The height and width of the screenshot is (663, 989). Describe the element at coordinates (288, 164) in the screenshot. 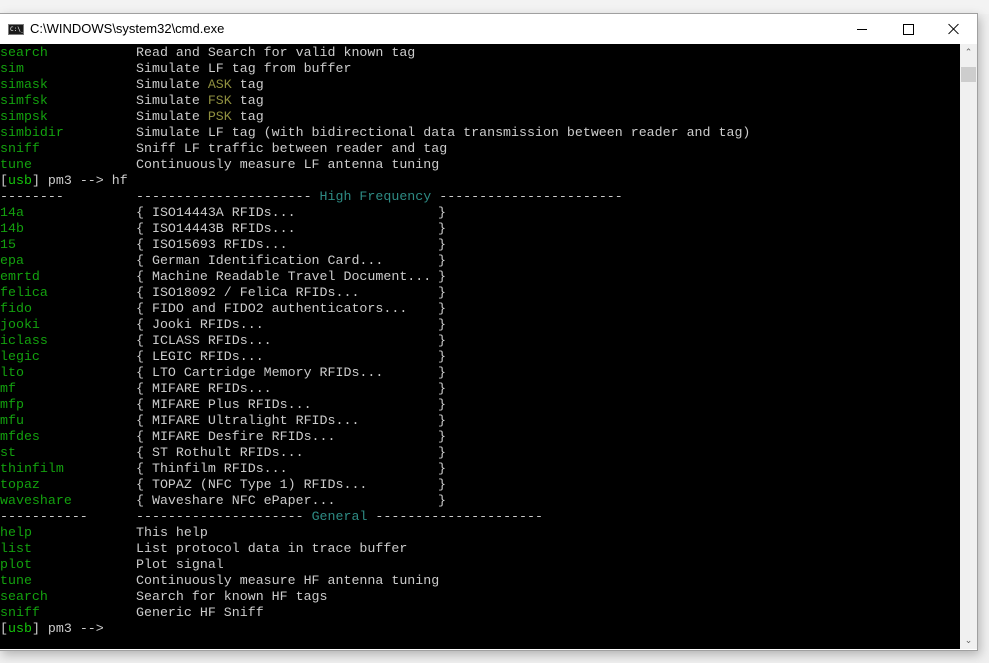

I see `command-description: Continuously measure LF antenna tuning` at that location.